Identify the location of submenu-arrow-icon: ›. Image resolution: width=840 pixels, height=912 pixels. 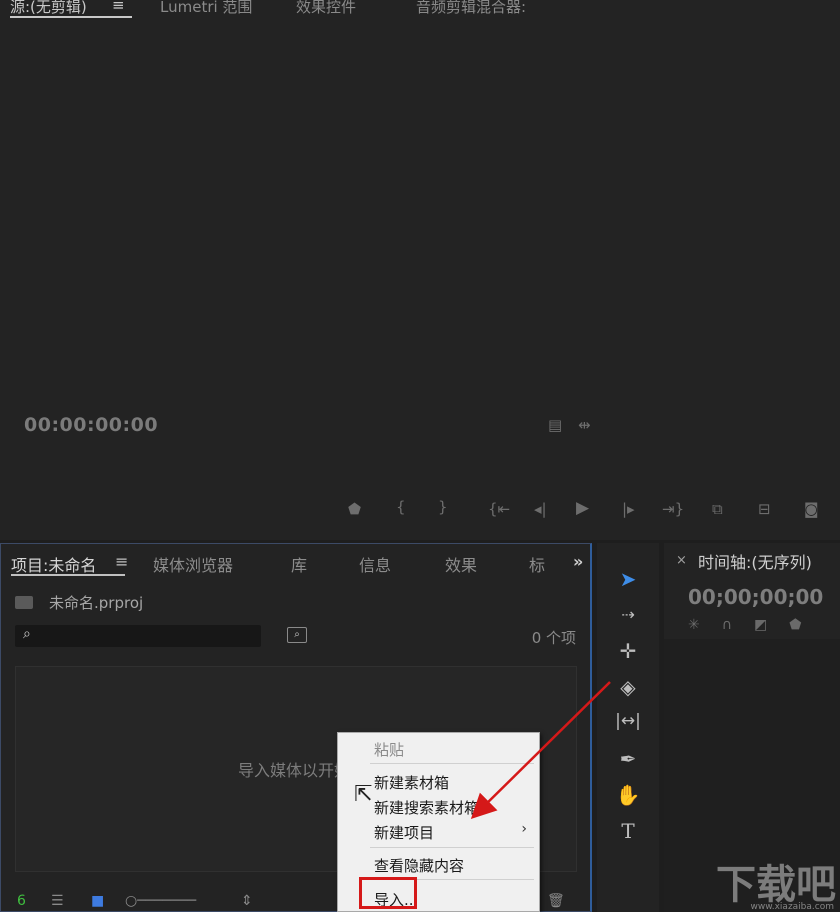
(524, 829).